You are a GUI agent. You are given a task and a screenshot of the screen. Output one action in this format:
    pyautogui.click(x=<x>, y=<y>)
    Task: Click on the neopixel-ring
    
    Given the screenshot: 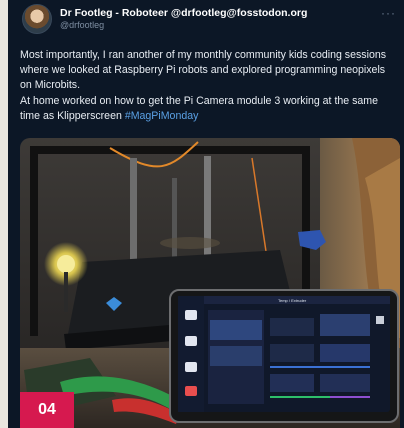 What is the action you would take?
    pyautogui.click(x=66, y=264)
    